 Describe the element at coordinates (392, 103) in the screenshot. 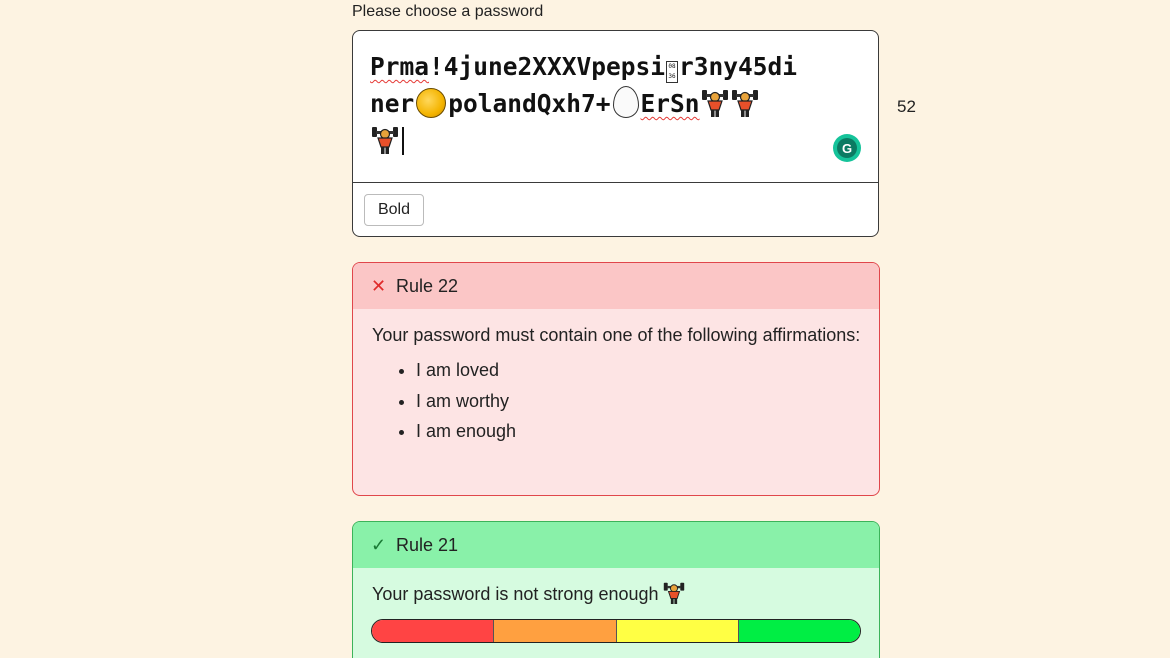

I see `password-segment: ner` at that location.